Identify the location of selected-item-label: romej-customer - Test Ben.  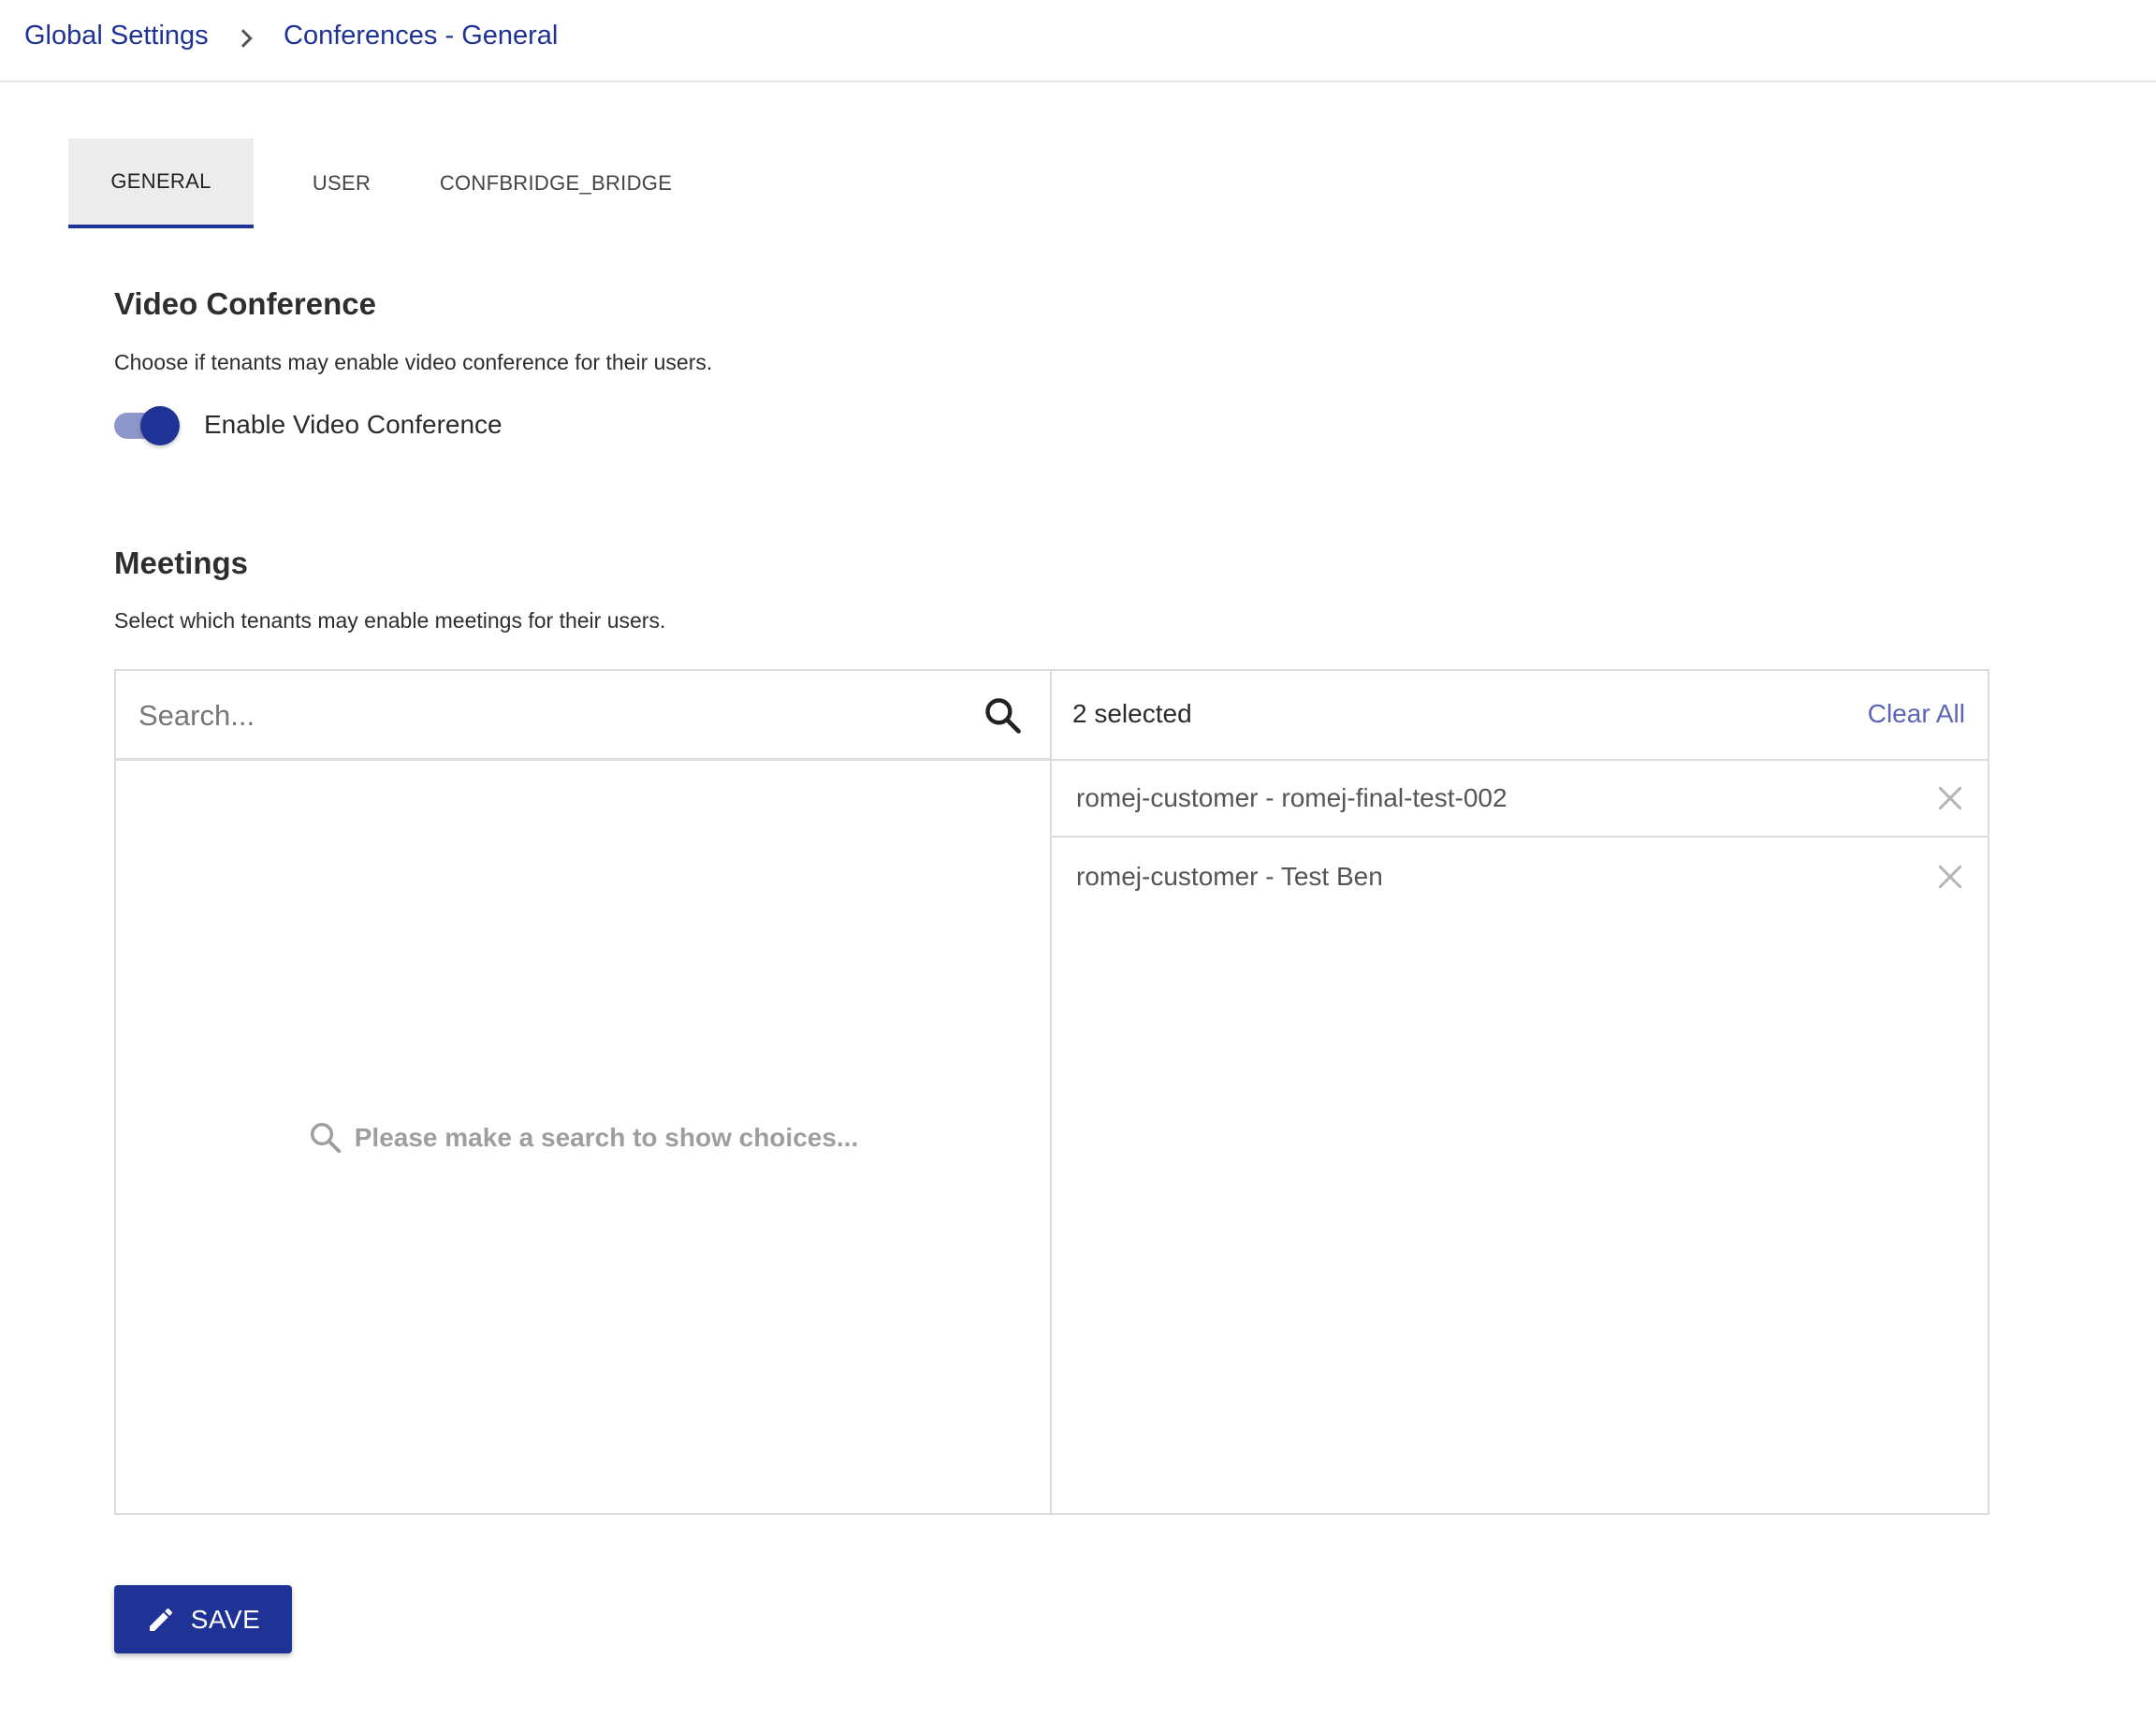
(1229, 876).